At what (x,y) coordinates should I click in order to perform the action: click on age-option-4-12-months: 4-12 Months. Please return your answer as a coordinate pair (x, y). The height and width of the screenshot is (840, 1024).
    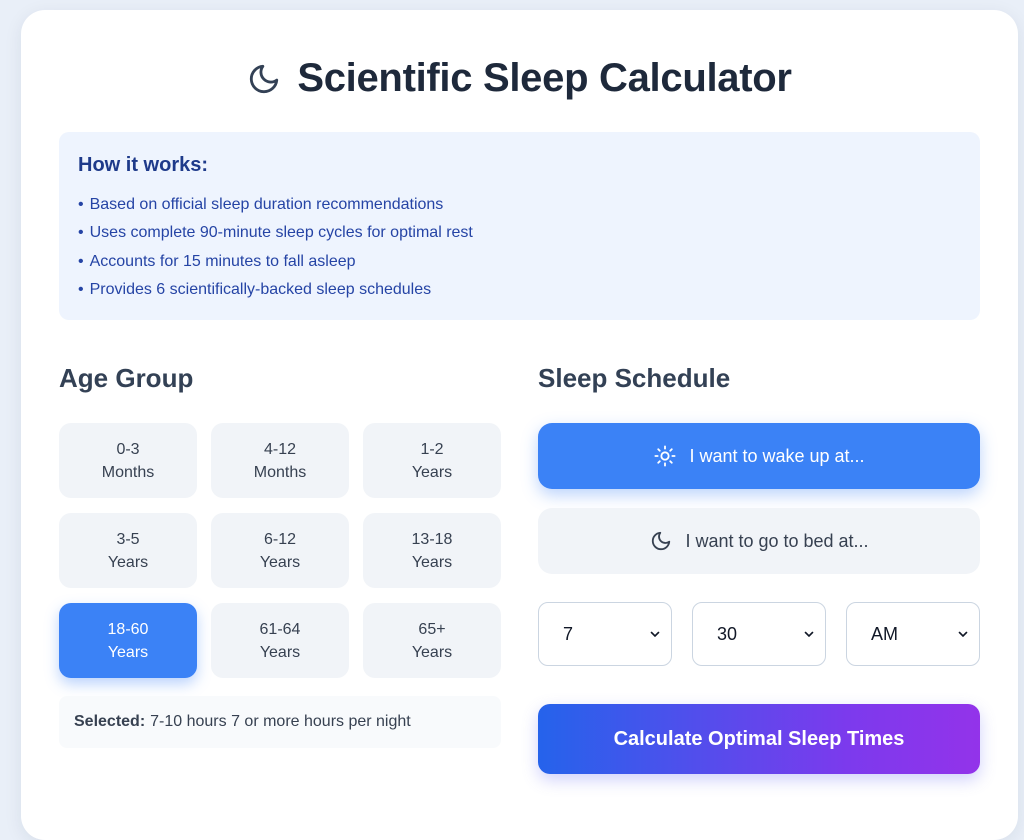
    Looking at the image, I should click on (280, 460).